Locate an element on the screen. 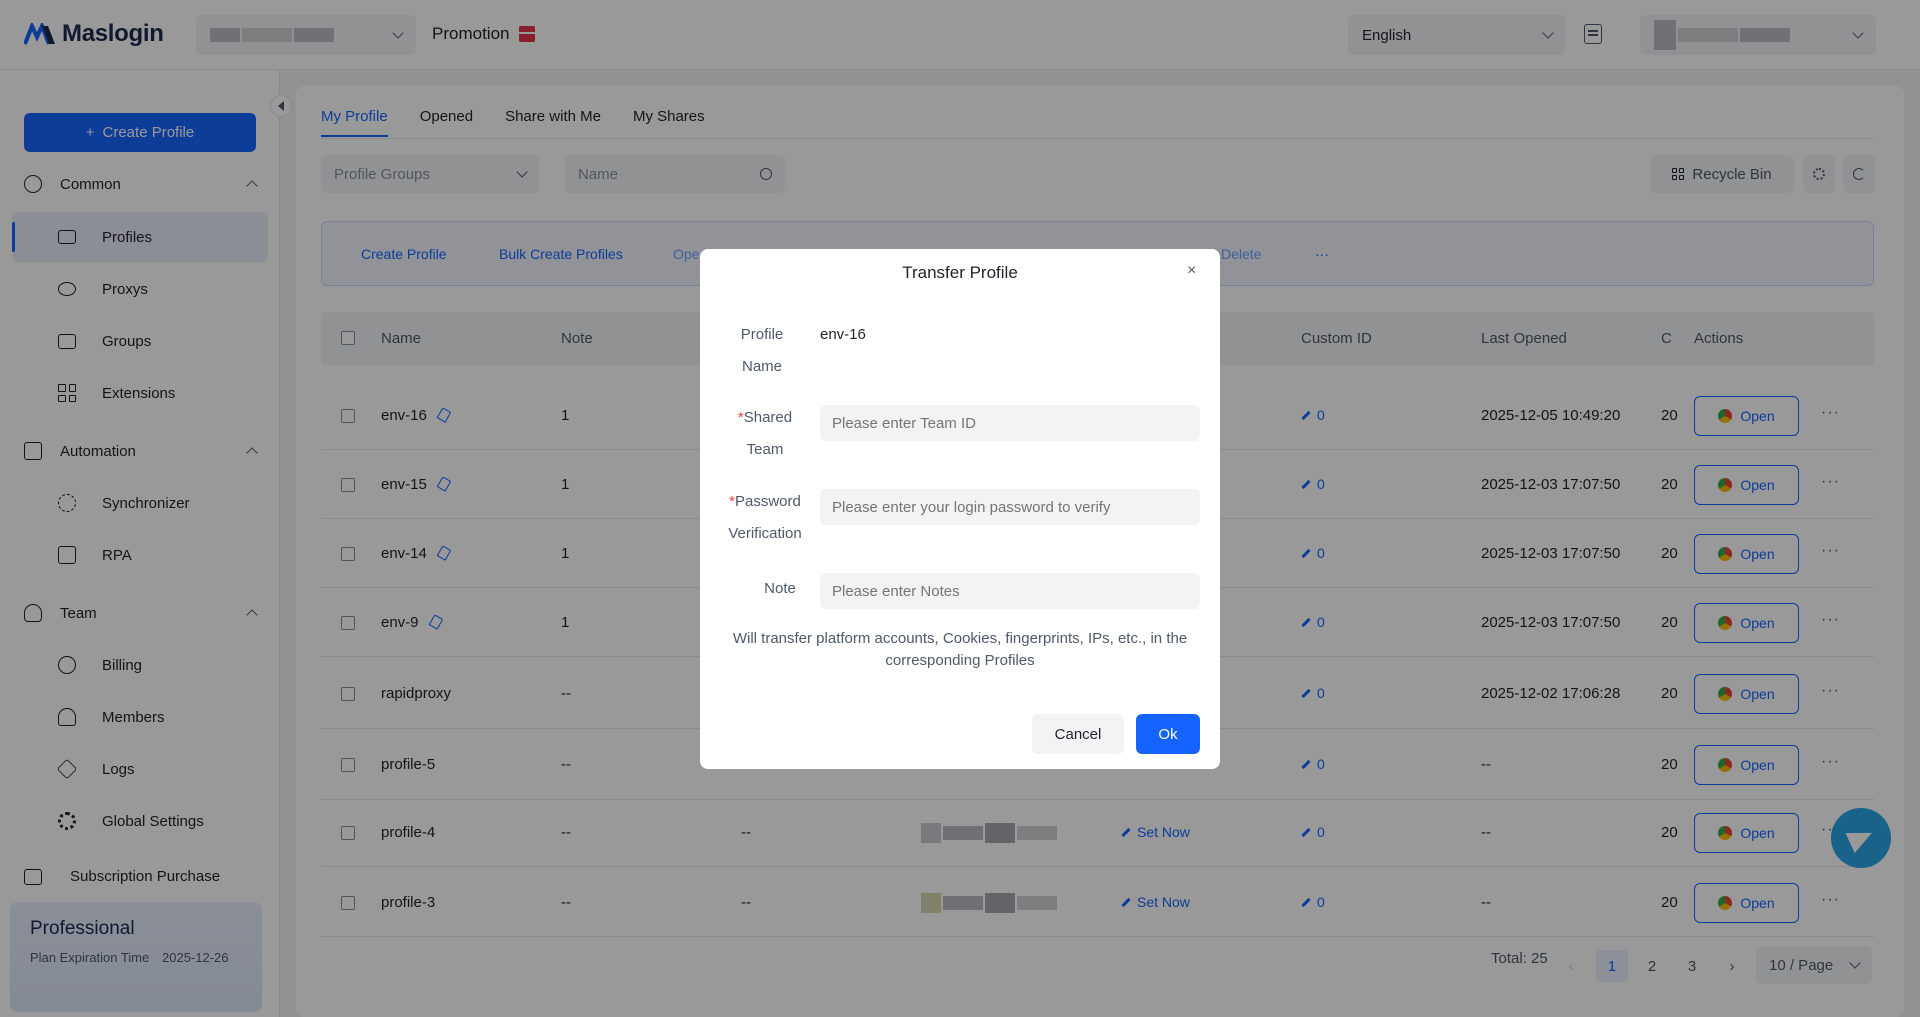 Image resolution: width=1920 pixels, height=1017 pixels. shared-team-label-text: Shared Team is located at coordinates (768, 433).